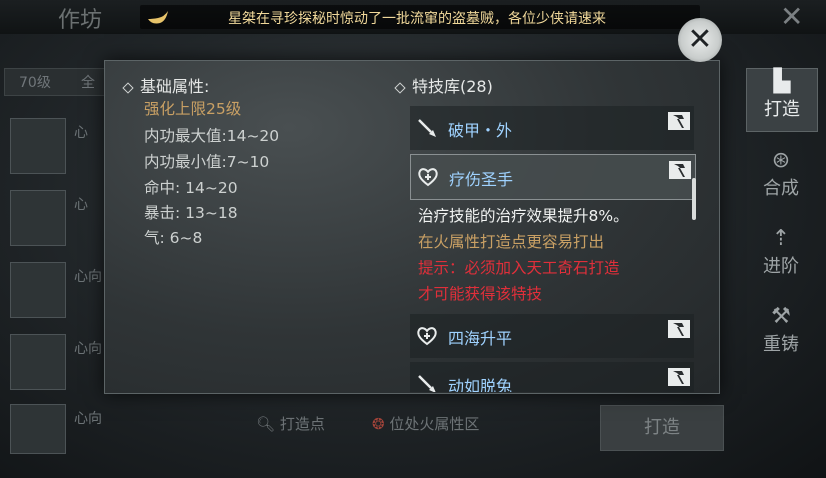 The image size is (826, 478). I want to click on level-filter: 70级 全, so click(55, 82).